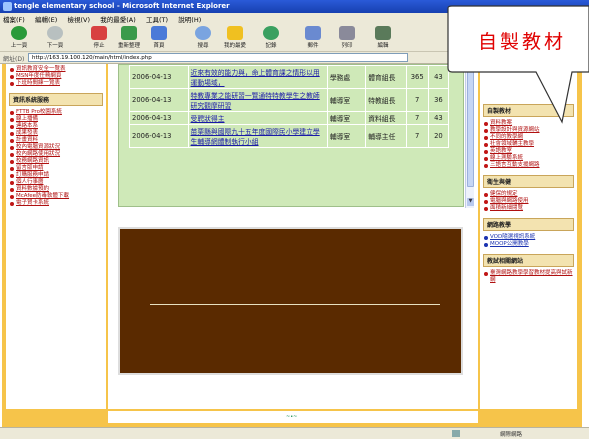 The width and height of the screenshot is (589, 439). I want to click on history-icon, so click(271, 33).